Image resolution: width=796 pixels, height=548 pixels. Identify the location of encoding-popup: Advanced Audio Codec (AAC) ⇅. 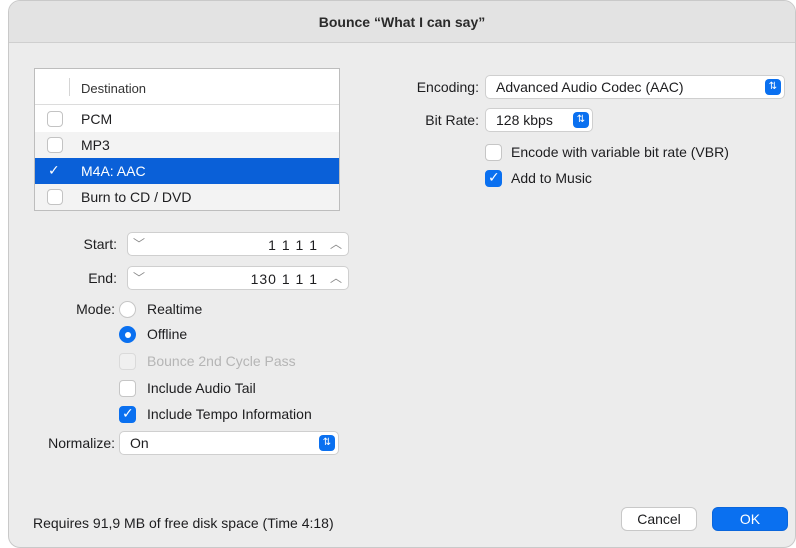
(635, 87).